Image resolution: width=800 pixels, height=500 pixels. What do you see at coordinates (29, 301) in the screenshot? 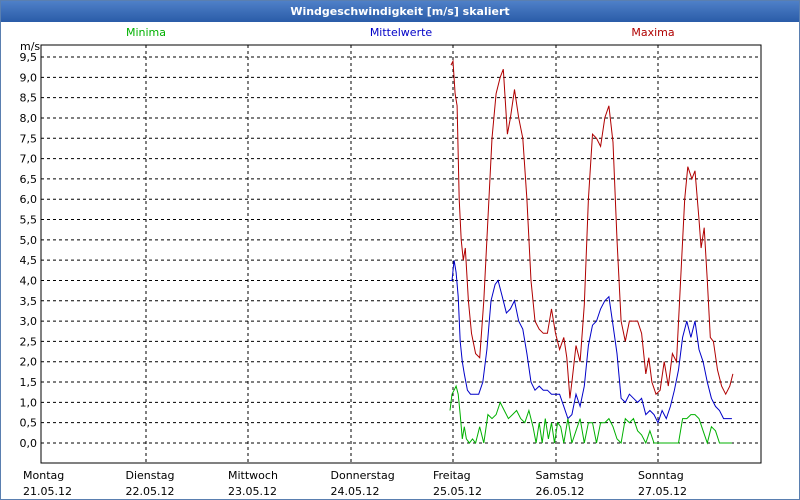
I see `y-tick-label: 3,5` at bounding box center [29, 301].